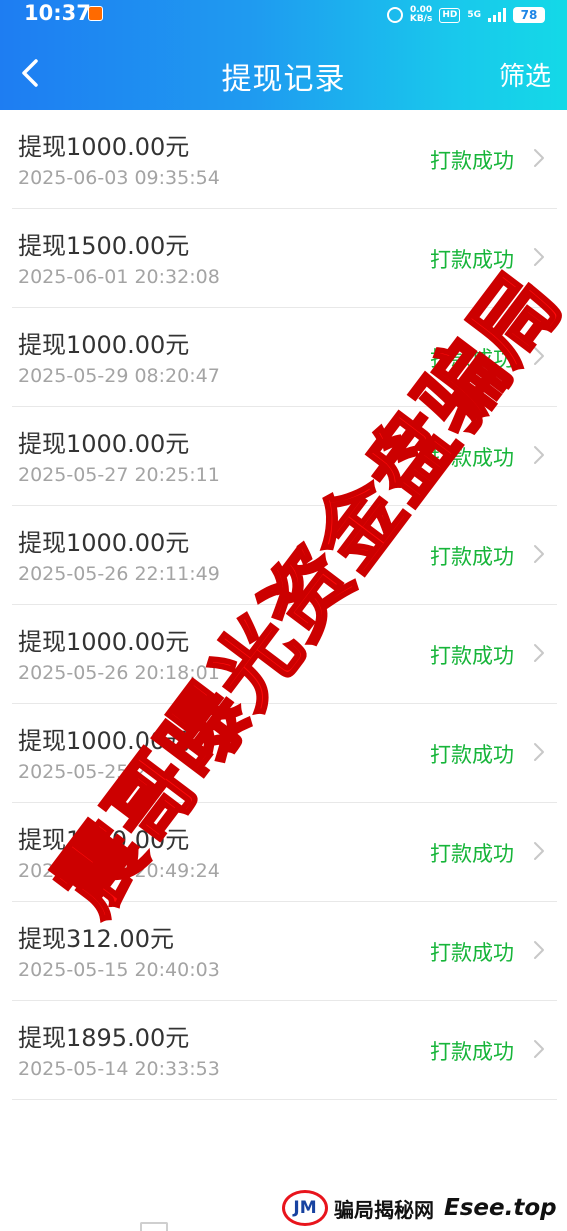 This screenshot has height=1231, width=567. What do you see at coordinates (104, 1038) in the screenshot?
I see `record-amount: 提现1895.00元` at bounding box center [104, 1038].